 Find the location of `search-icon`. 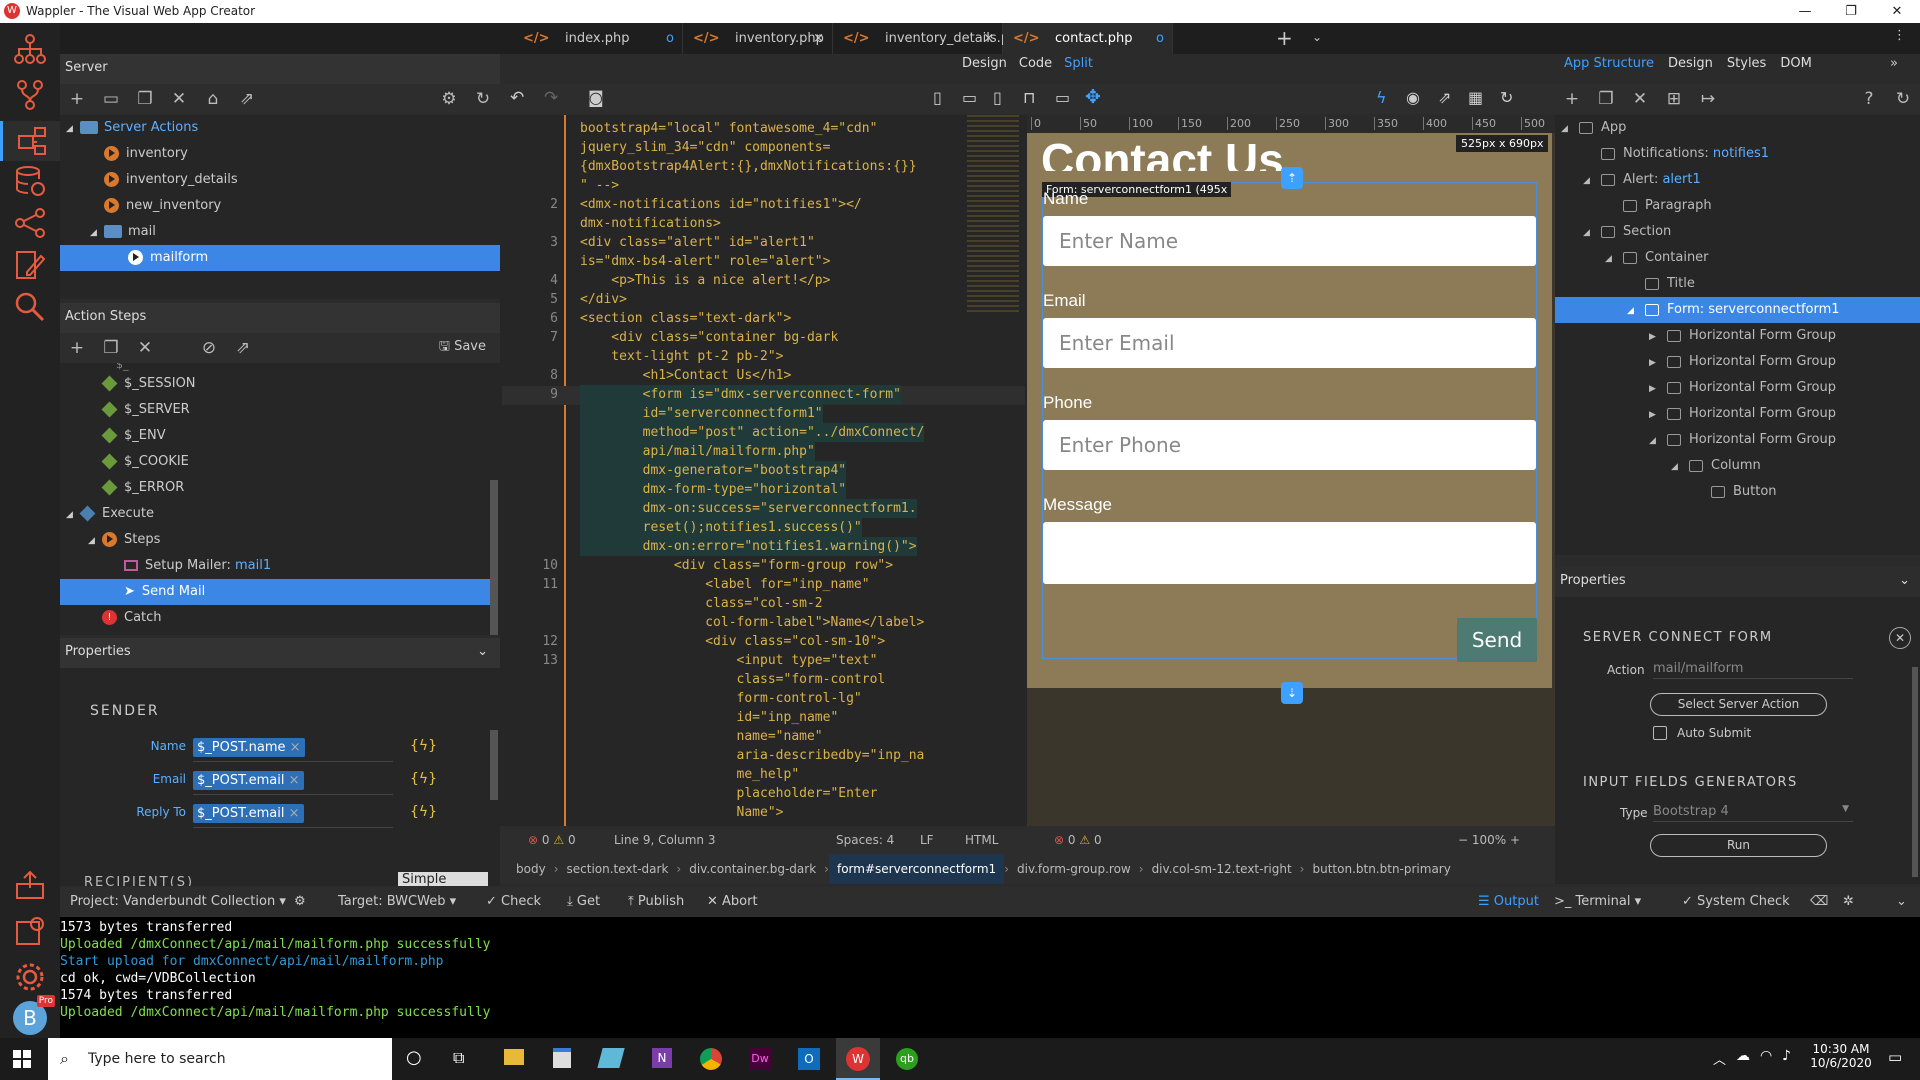

search-icon is located at coordinates (30, 307).